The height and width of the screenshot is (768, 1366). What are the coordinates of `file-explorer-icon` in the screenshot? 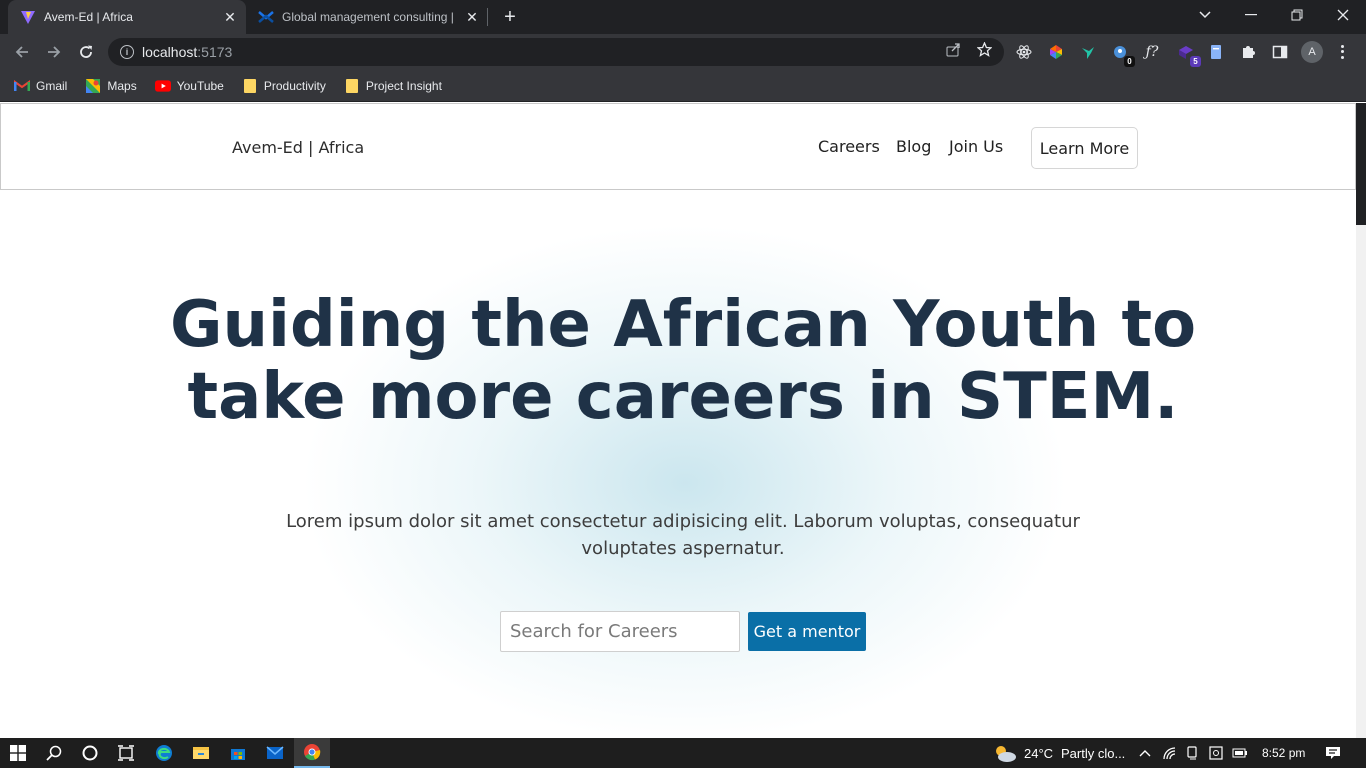 It's located at (201, 753).